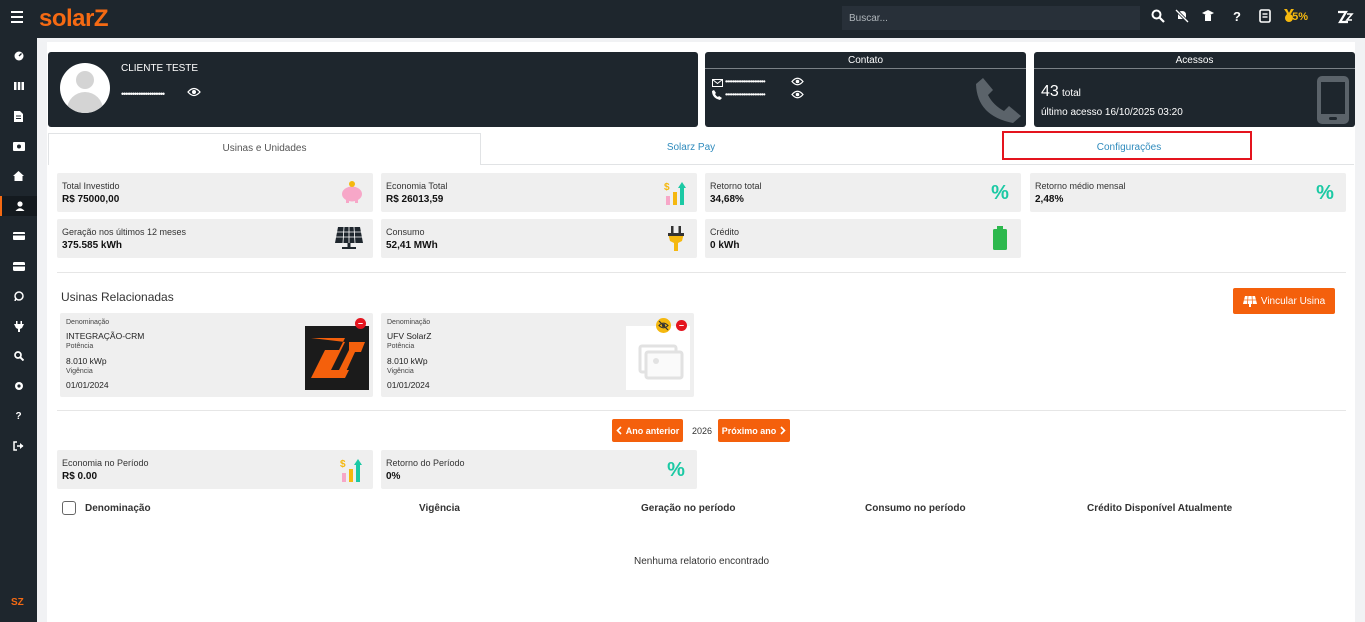 This screenshot has width=1365, height=622. What do you see at coordinates (215, 192) in the screenshot?
I see `stat-total-investido: Total Investido R$ 75000,00` at bounding box center [215, 192].